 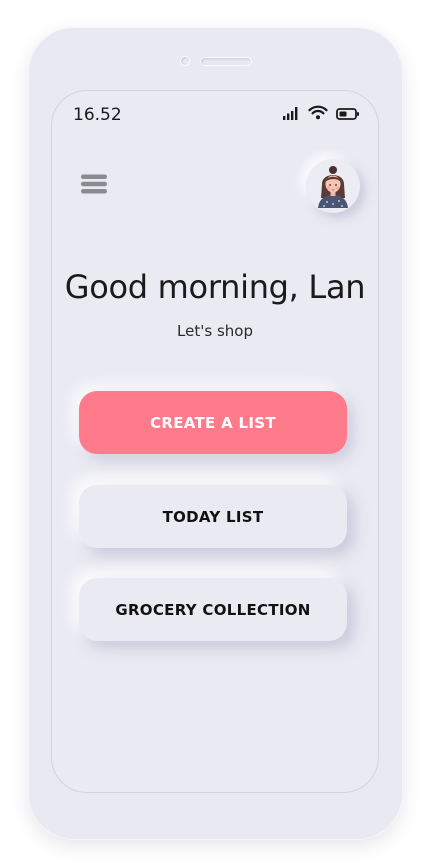 What do you see at coordinates (97, 115) in the screenshot?
I see `status-time: 16.52` at bounding box center [97, 115].